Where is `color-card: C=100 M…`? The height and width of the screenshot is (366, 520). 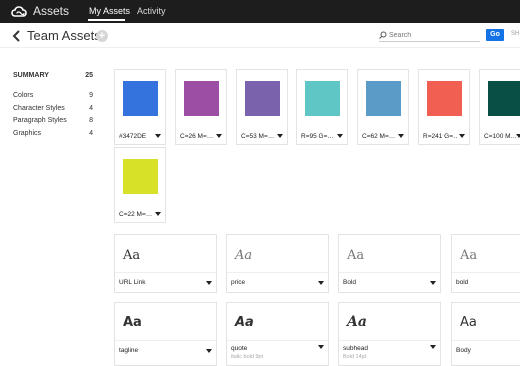 color-card: C=100 M… is located at coordinates (499, 107).